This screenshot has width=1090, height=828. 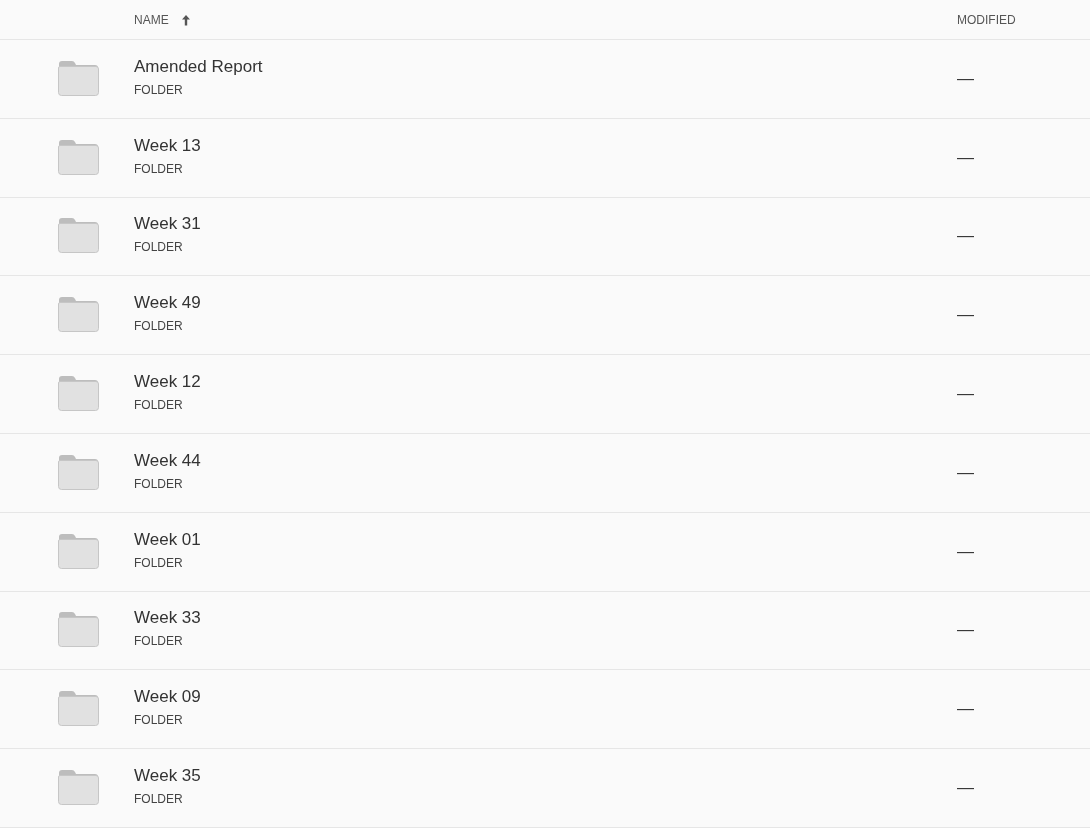 What do you see at coordinates (167, 224) in the screenshot?
I see `folder-name-link: Week 31` at bounding box center [167, 224].